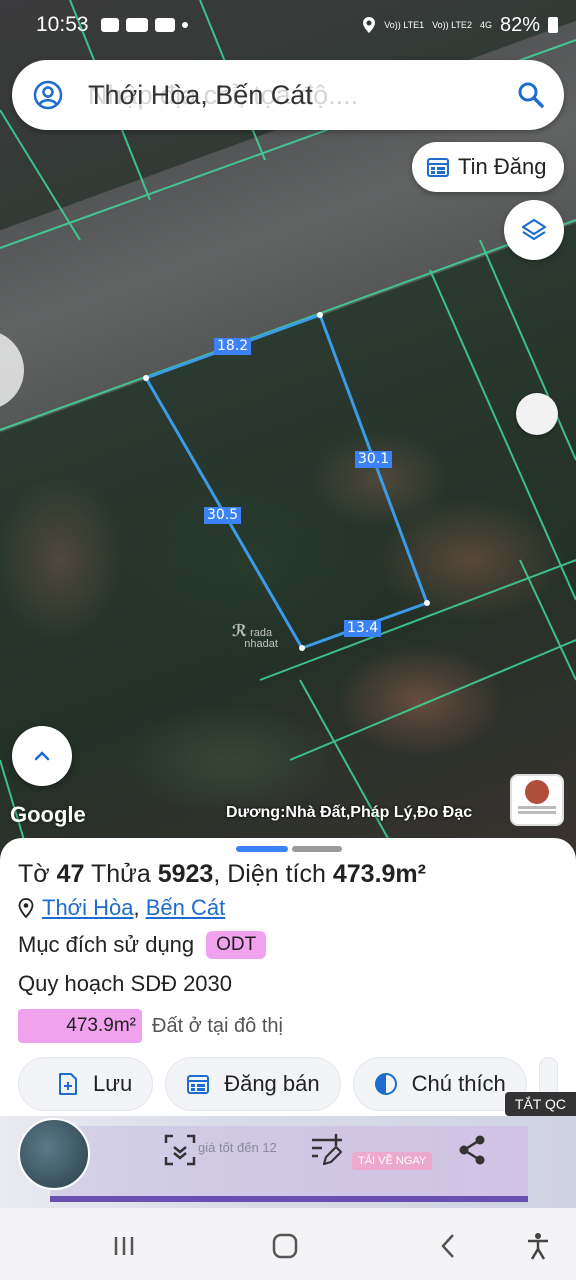 This screenshot has width=576, height=1280. Describe the element at coordinates (48, 814) in the screenshot. I see `google-logo: Google` at that location.